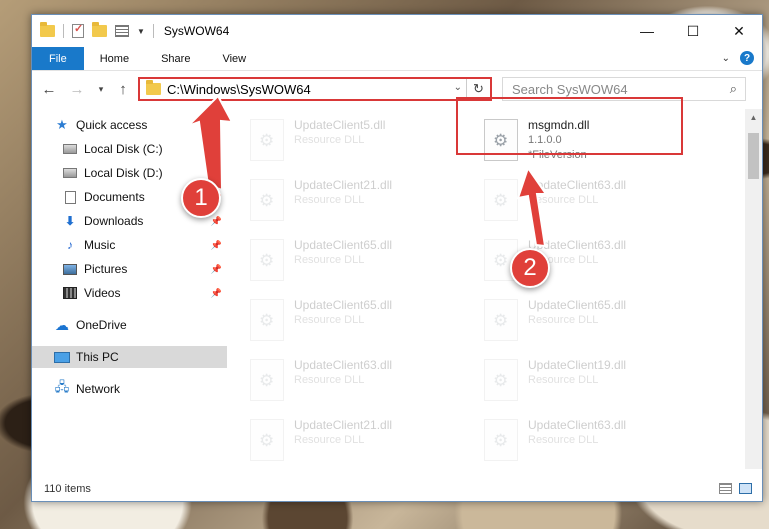  Describe the element at coordinates (129, 325) in the screenshot. I see `sidebar-item-onedrive: ☁ OneDrive` at that location.